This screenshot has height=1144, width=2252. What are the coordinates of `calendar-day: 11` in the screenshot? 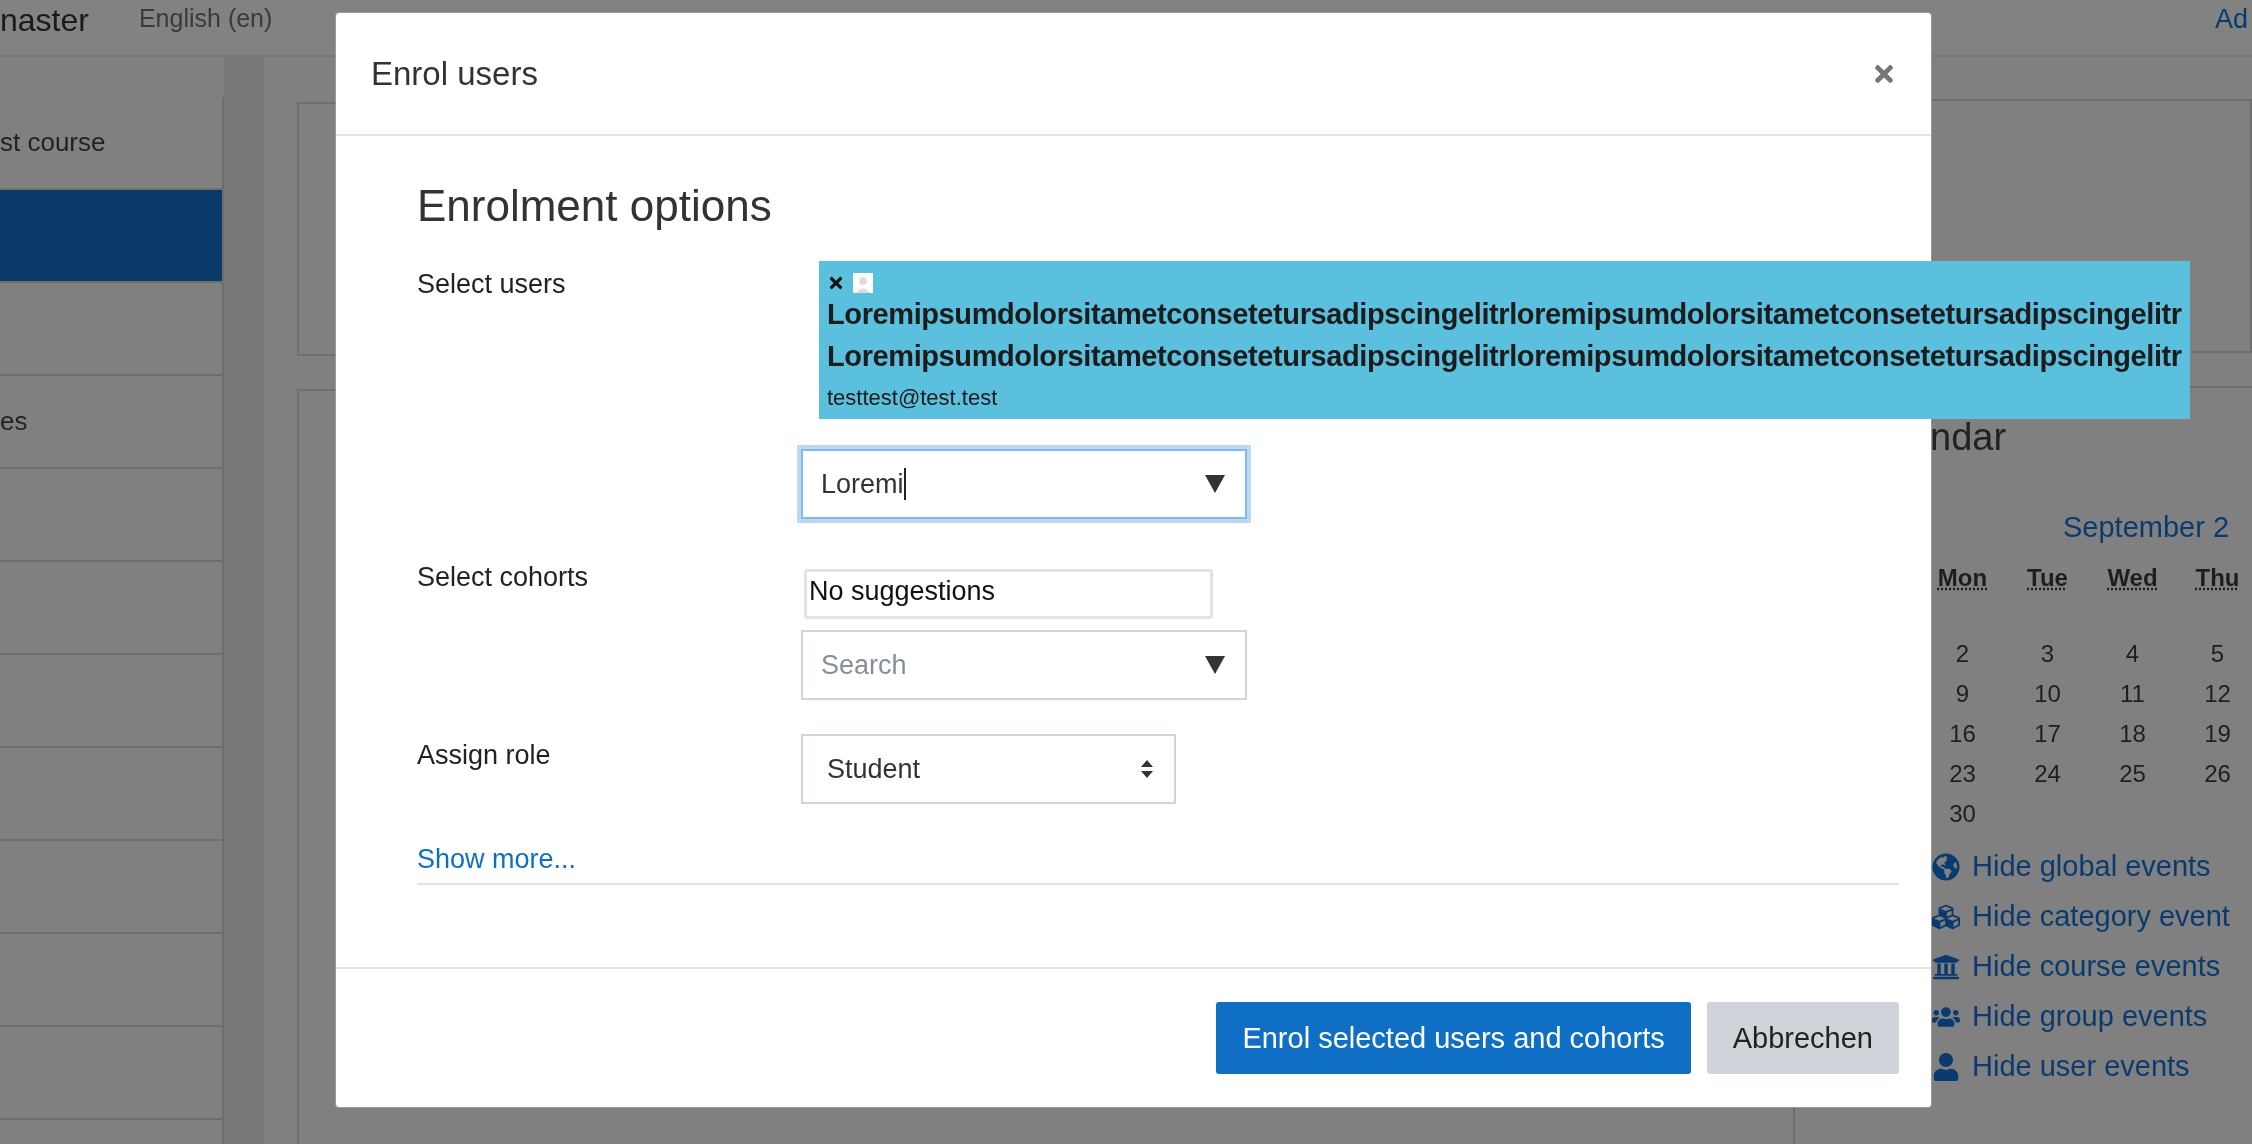 It's located at (2132, 694).